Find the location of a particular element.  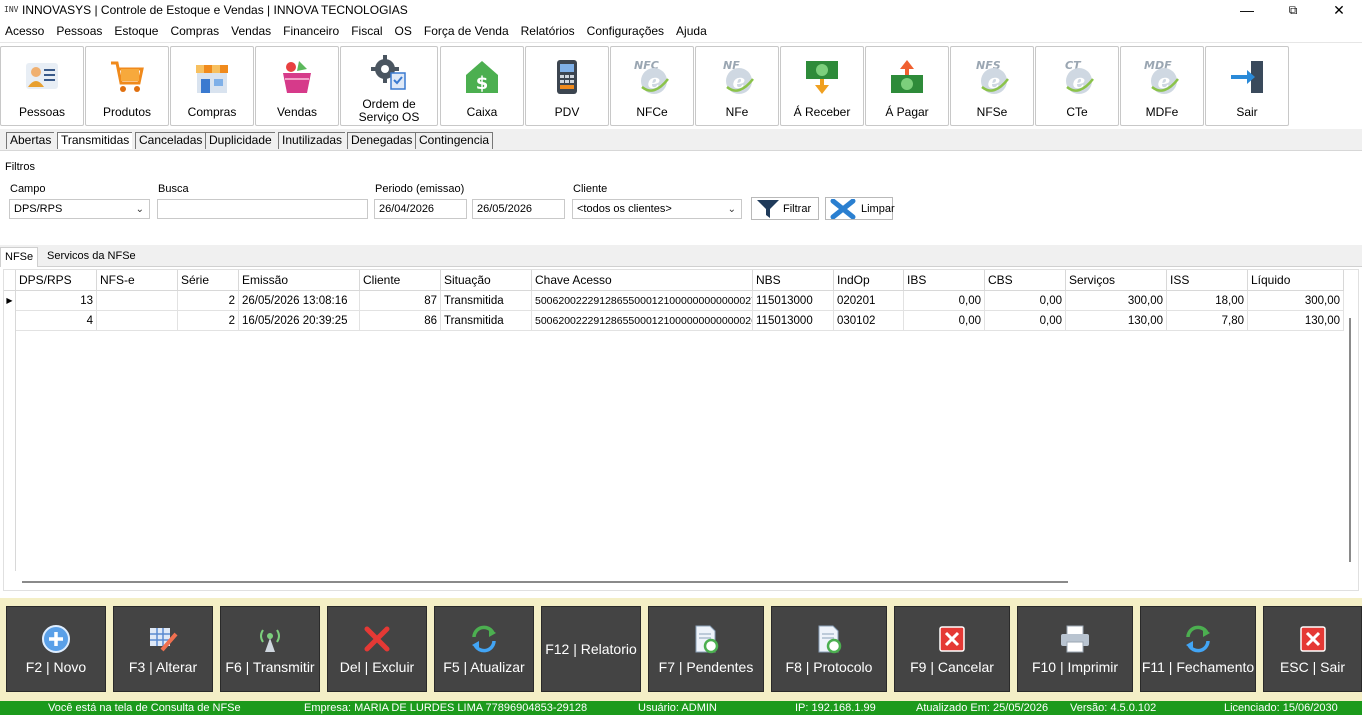

cell-liquido: 130,00 is located at coordinates (1296, 321).